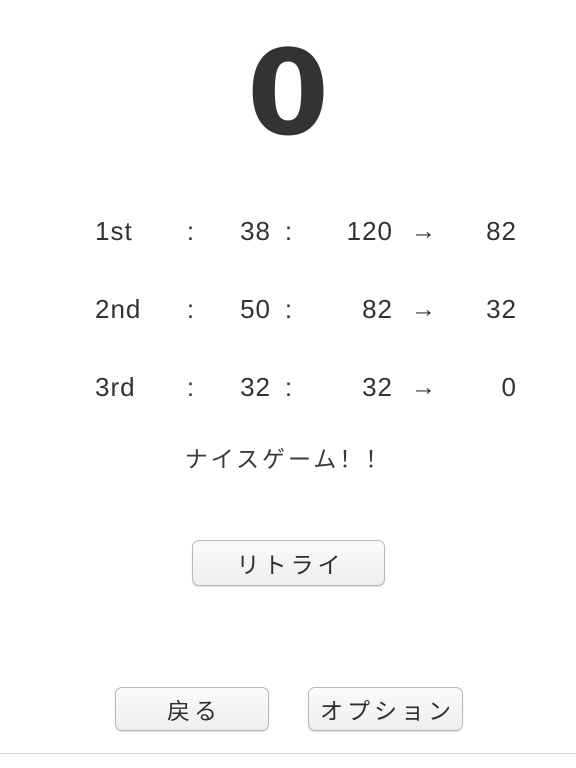  What do you see at coordinates (255, 308) in the screenshot?
I see `round-throw-value: 50` at bounding box center [255, 308].